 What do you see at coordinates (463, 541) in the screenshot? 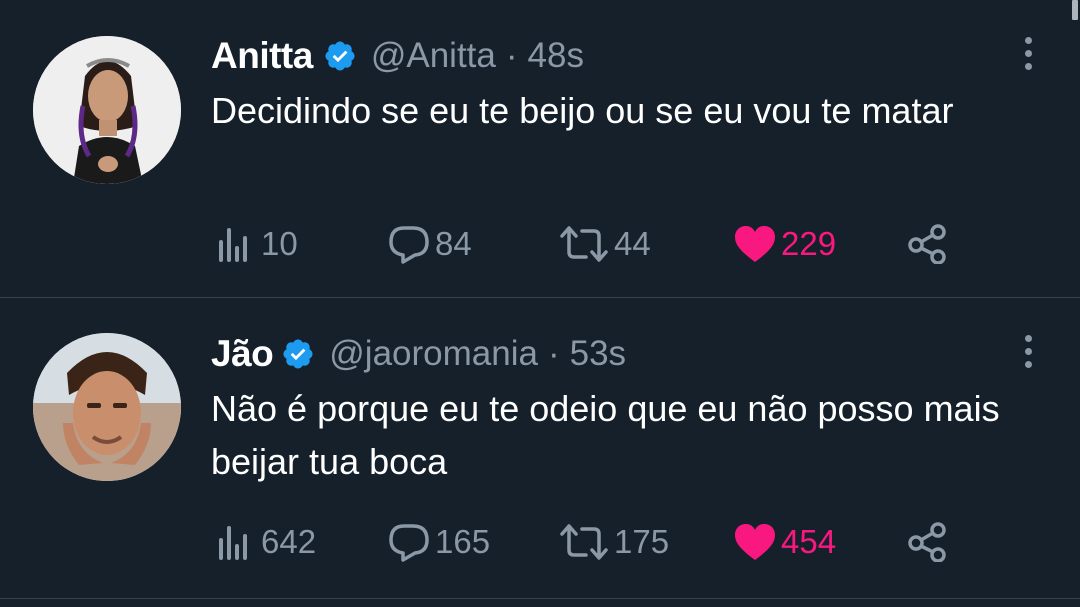
I see `reply-count: 165` at bounding box center [463, 541].